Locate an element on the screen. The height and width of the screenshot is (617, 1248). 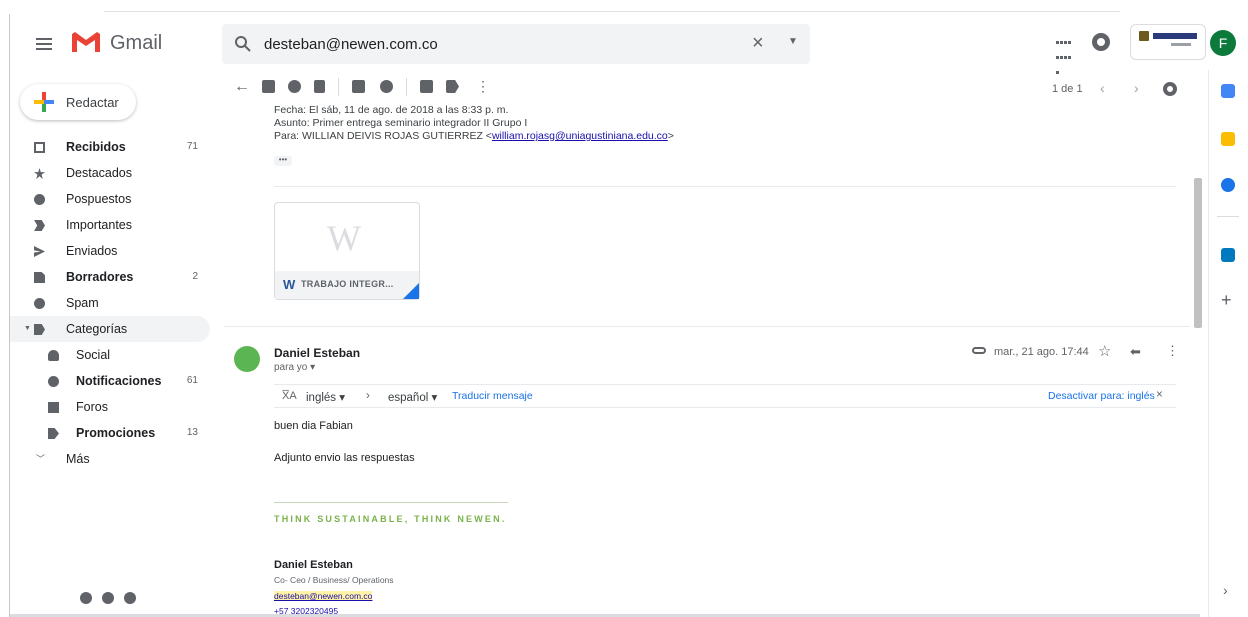
back-arrow-icon: ← is located at coordinates (242, 87).